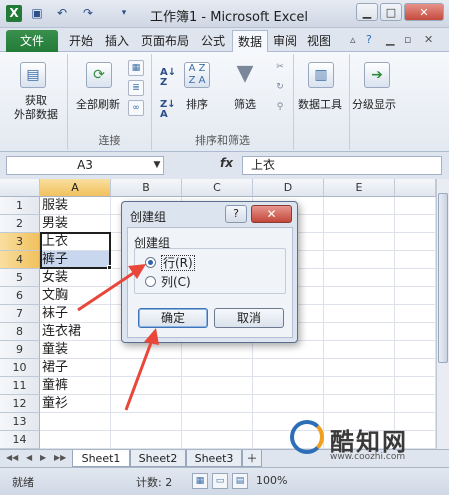 The width and height of the screenshot is (449, 495). Describe the element at coordinates (168, 110) in the screenshot. I see `sort-desc-icon: Z↓ A` at that location.